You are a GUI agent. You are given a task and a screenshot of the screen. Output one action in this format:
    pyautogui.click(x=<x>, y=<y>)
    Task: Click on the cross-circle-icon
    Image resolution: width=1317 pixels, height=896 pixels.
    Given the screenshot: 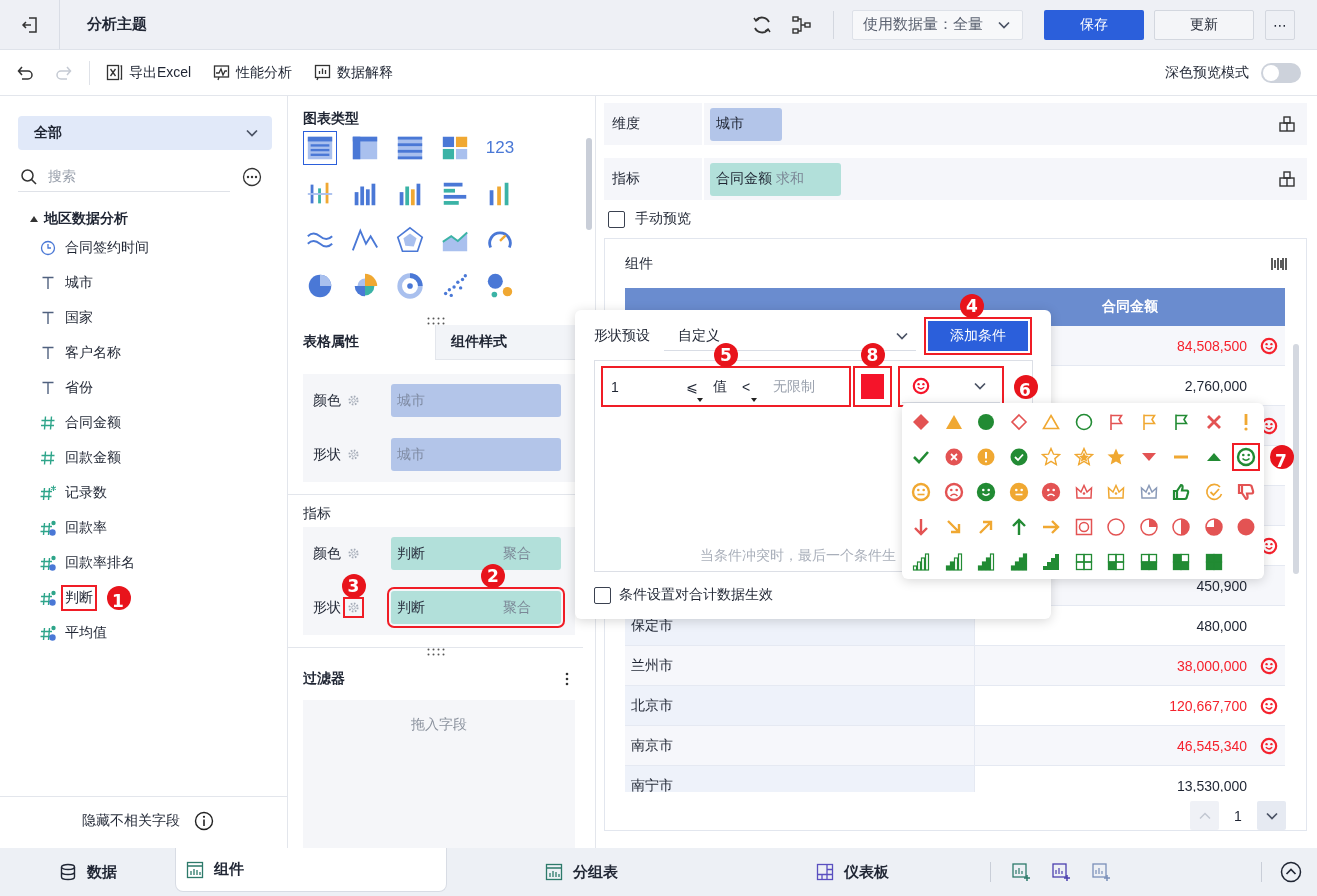 What is the action you would take?
    pyautogui.click(x=953, y=457)
    